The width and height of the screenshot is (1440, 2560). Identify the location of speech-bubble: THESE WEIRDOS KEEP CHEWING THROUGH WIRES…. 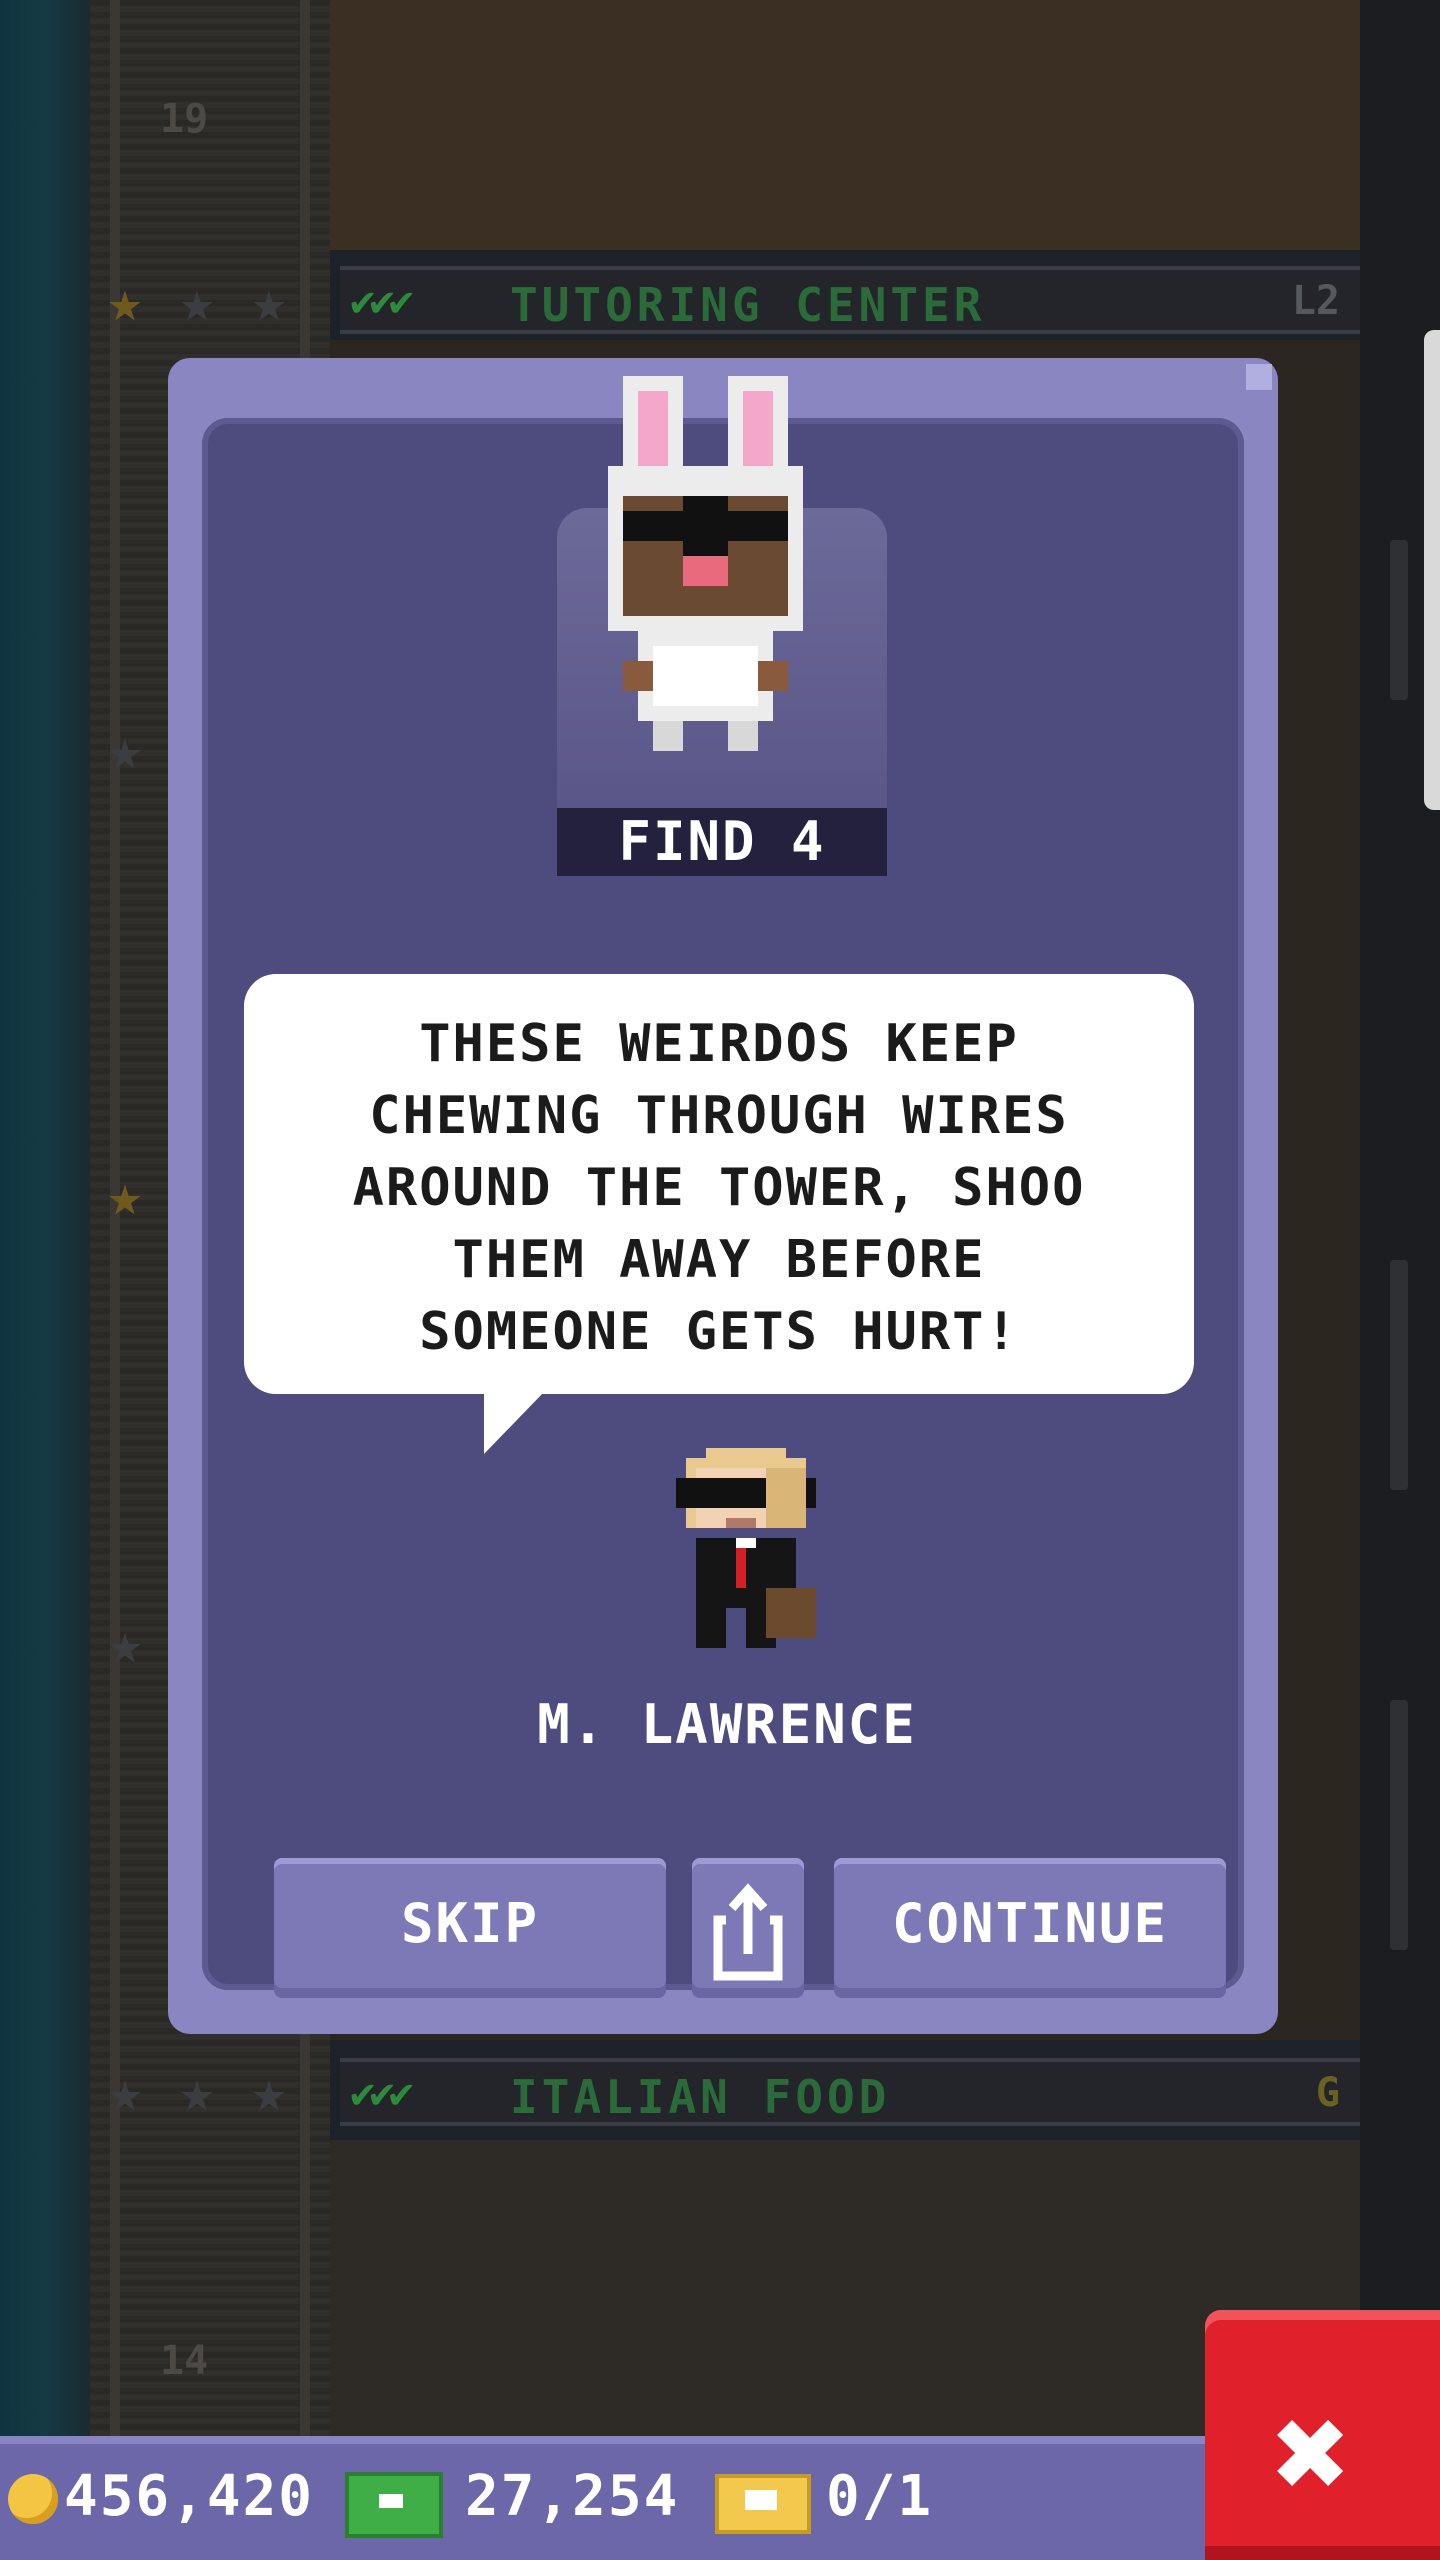
(719, 1214).